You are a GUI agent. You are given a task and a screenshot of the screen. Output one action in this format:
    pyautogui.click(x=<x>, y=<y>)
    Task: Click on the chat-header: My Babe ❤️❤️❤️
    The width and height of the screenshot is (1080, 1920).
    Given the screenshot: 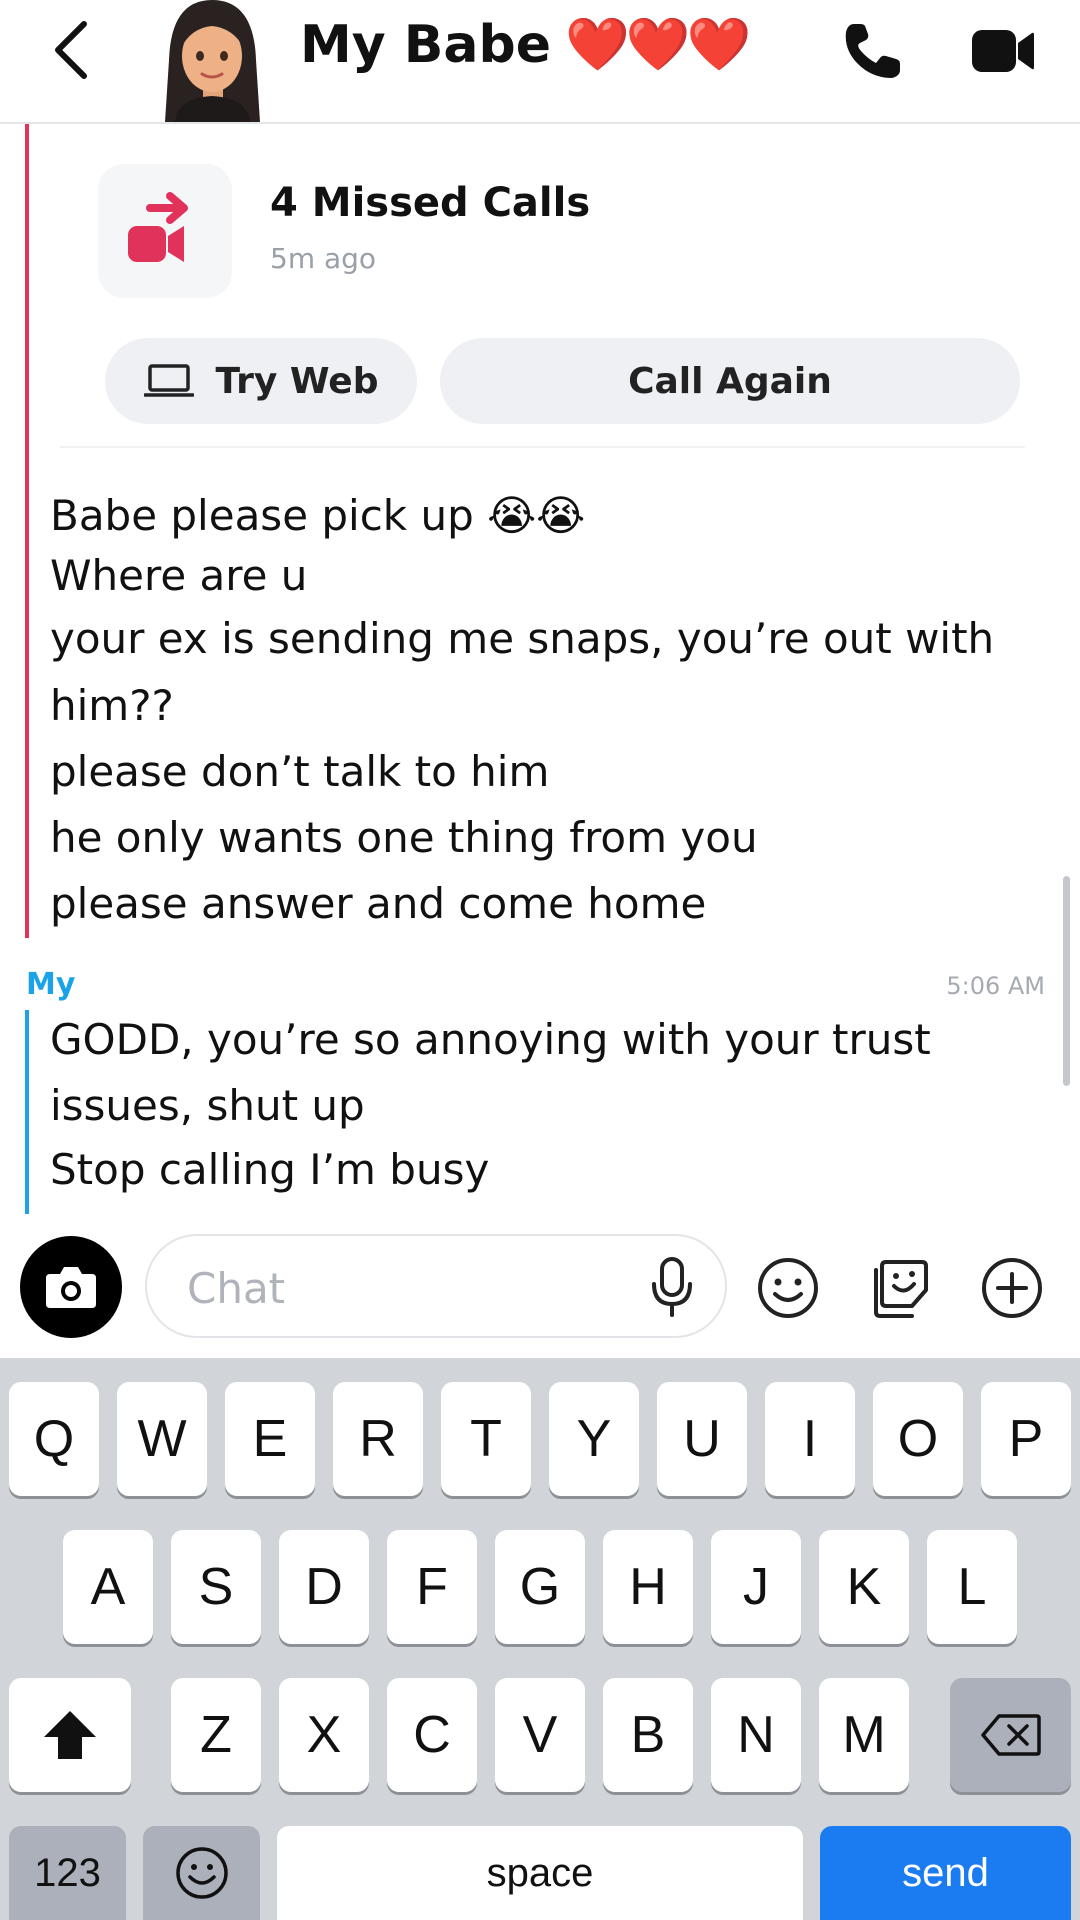 What is the action you would take?
    pyautogui.click(x=540, y=62)
    